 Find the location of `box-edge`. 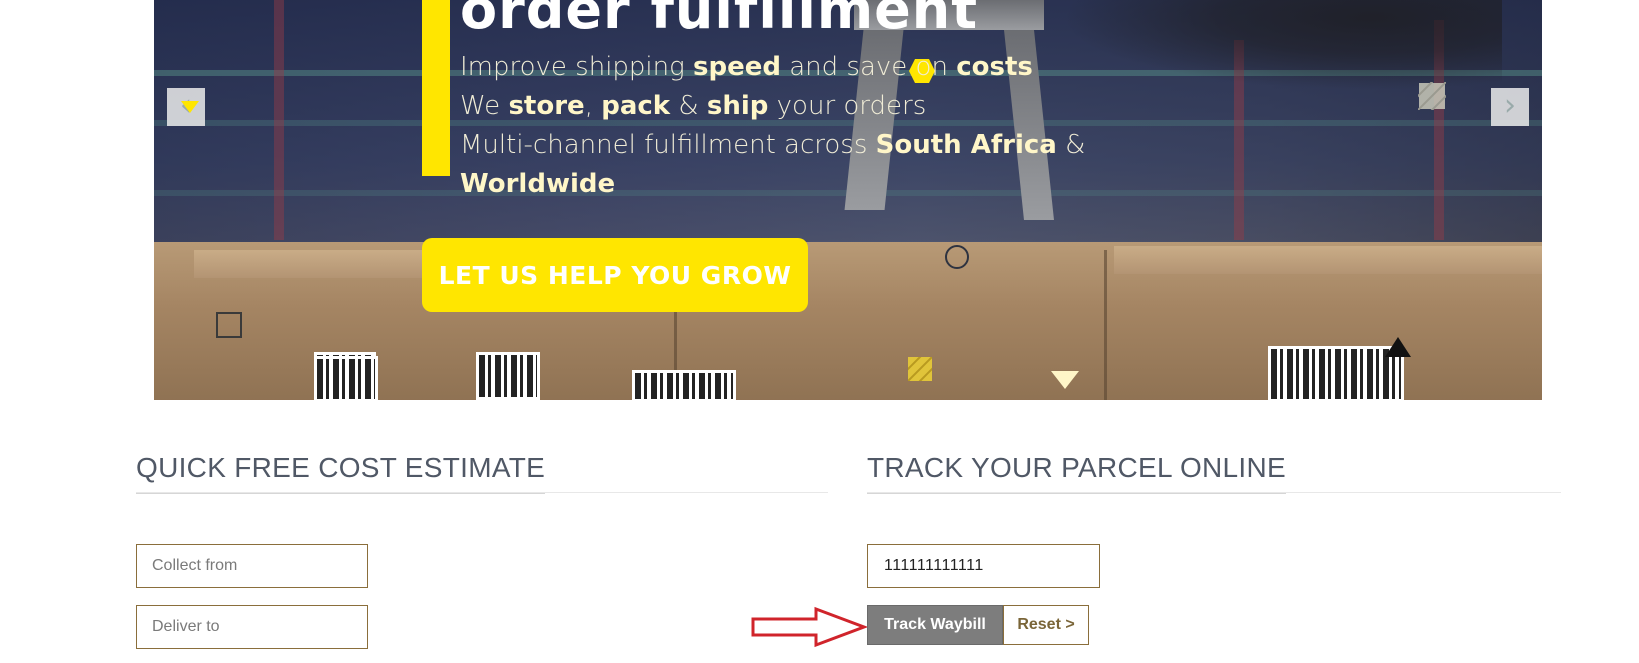

box-edge is located at coordinates (1105, 325).